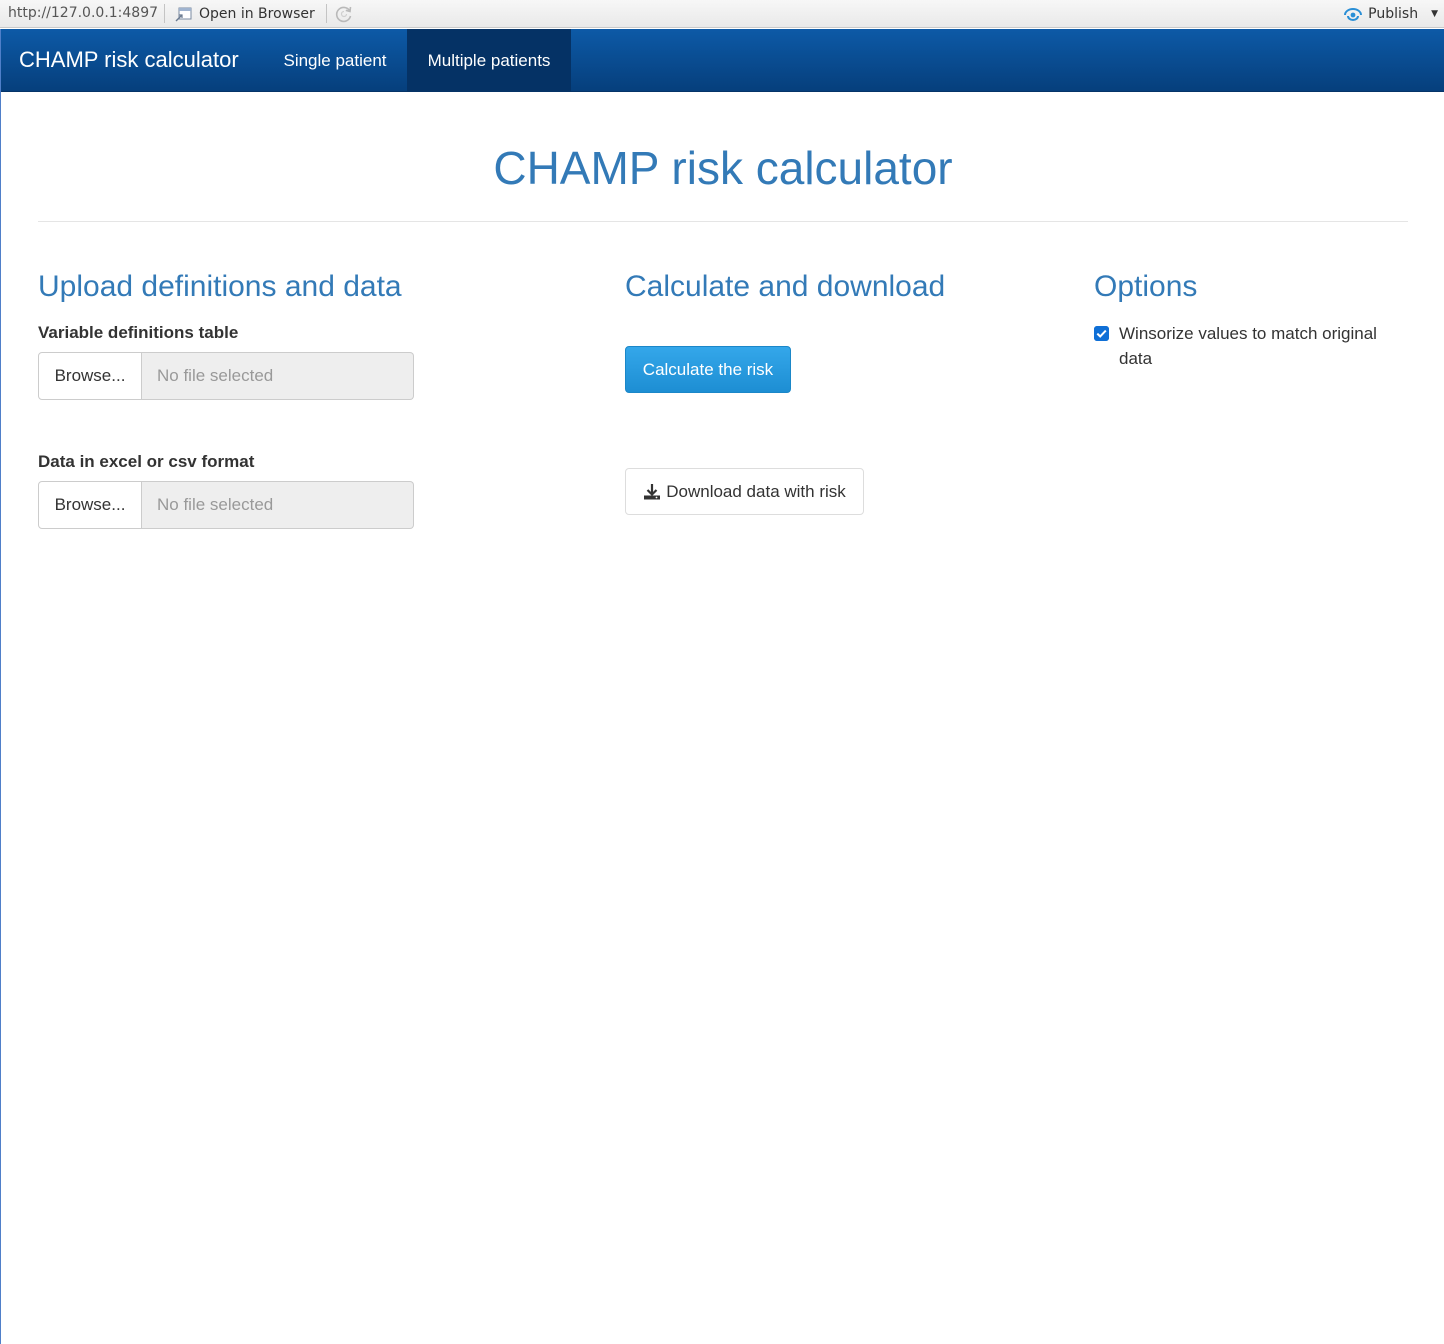 This screenshot has width=1444, height=1344. What do you see at coordinates (1101, 333) in the screenshot?
I see `winsorize-checkbox` at bounding box center [1101, 333].